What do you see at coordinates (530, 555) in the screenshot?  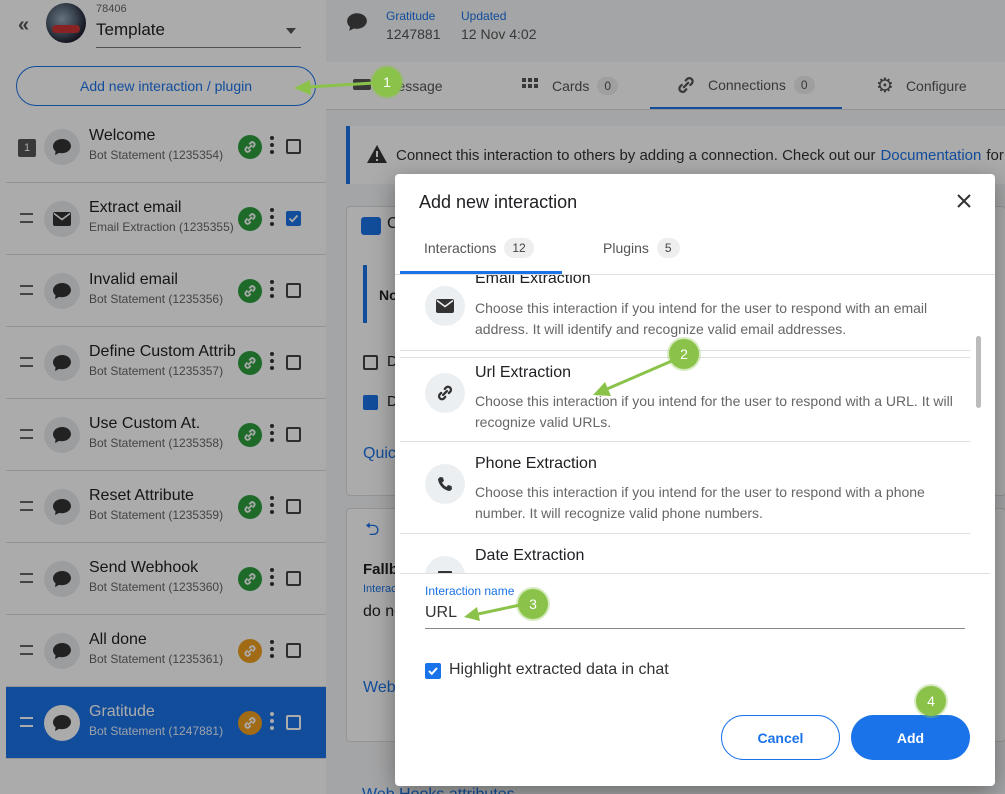 I see `item-title: Date Extraction` at bounding box center [530, 555].